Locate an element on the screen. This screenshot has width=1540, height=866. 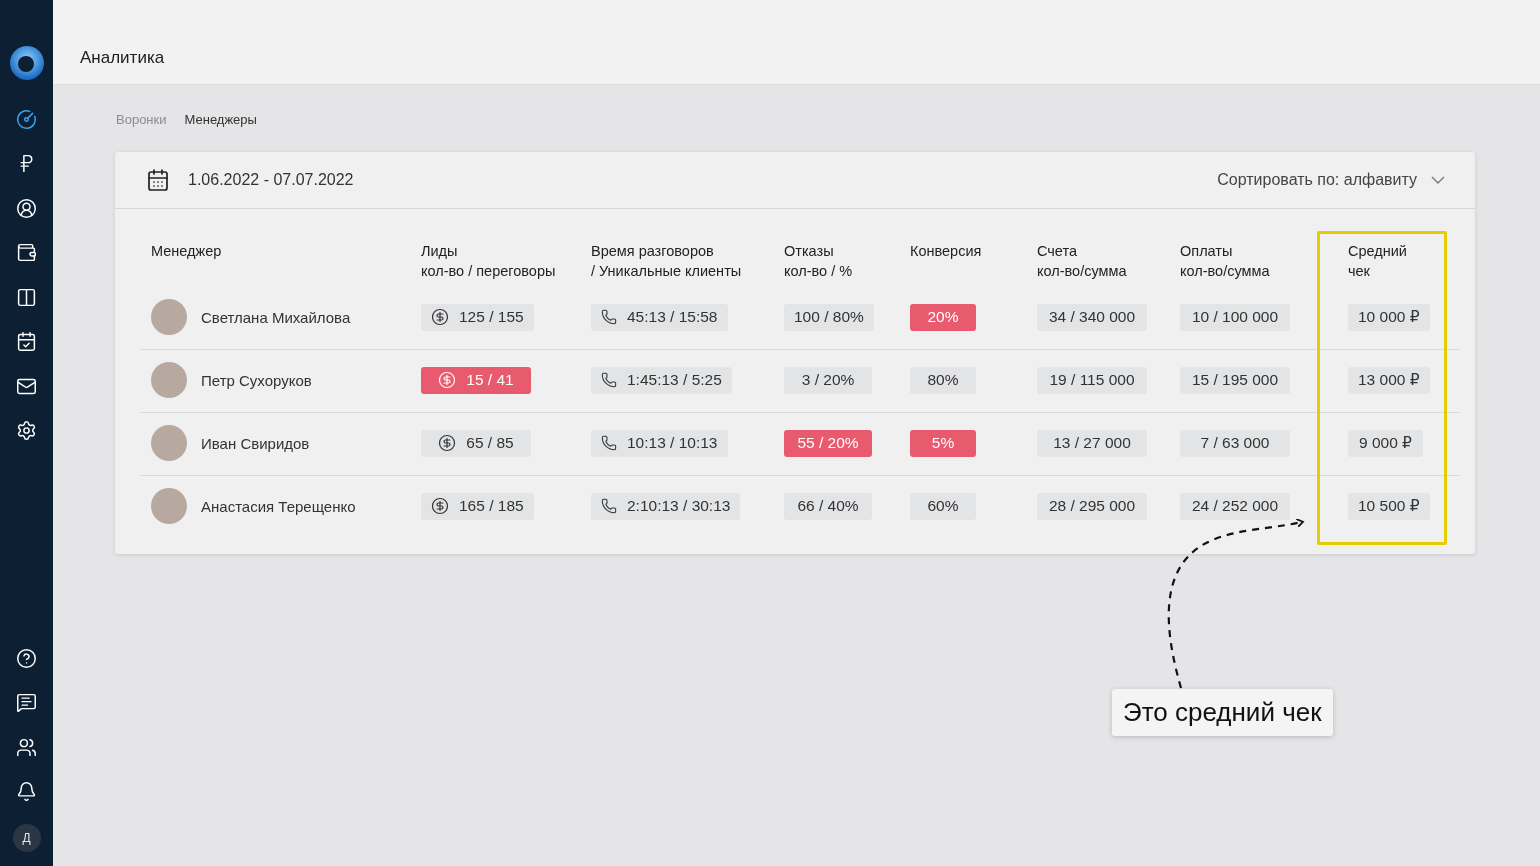
cell-value: 34 / 340 000 is located at coordinates (1092, 317).